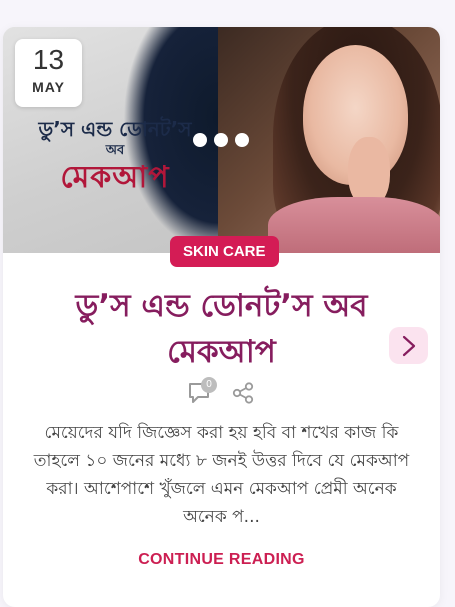  I want to click on date-month: MAY, so click(48, 87).